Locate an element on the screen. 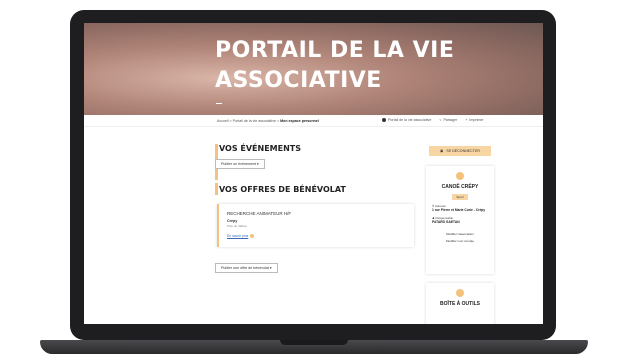 The width and height of the screenshot is (628, 361). manager-value: PATARD GAETAN is located at coordinates (446, 222).